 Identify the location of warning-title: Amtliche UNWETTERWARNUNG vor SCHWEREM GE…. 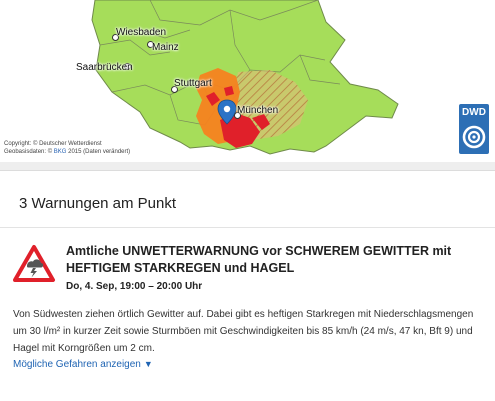
(259, 259).